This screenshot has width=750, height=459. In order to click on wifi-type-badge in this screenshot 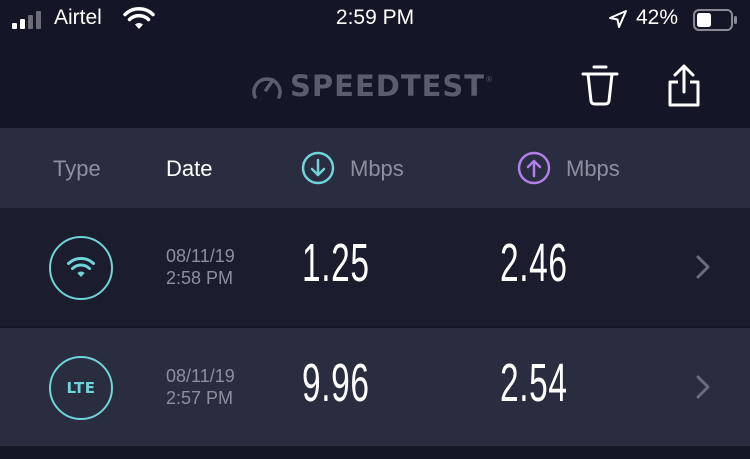, I will do `click(81, 268)`.